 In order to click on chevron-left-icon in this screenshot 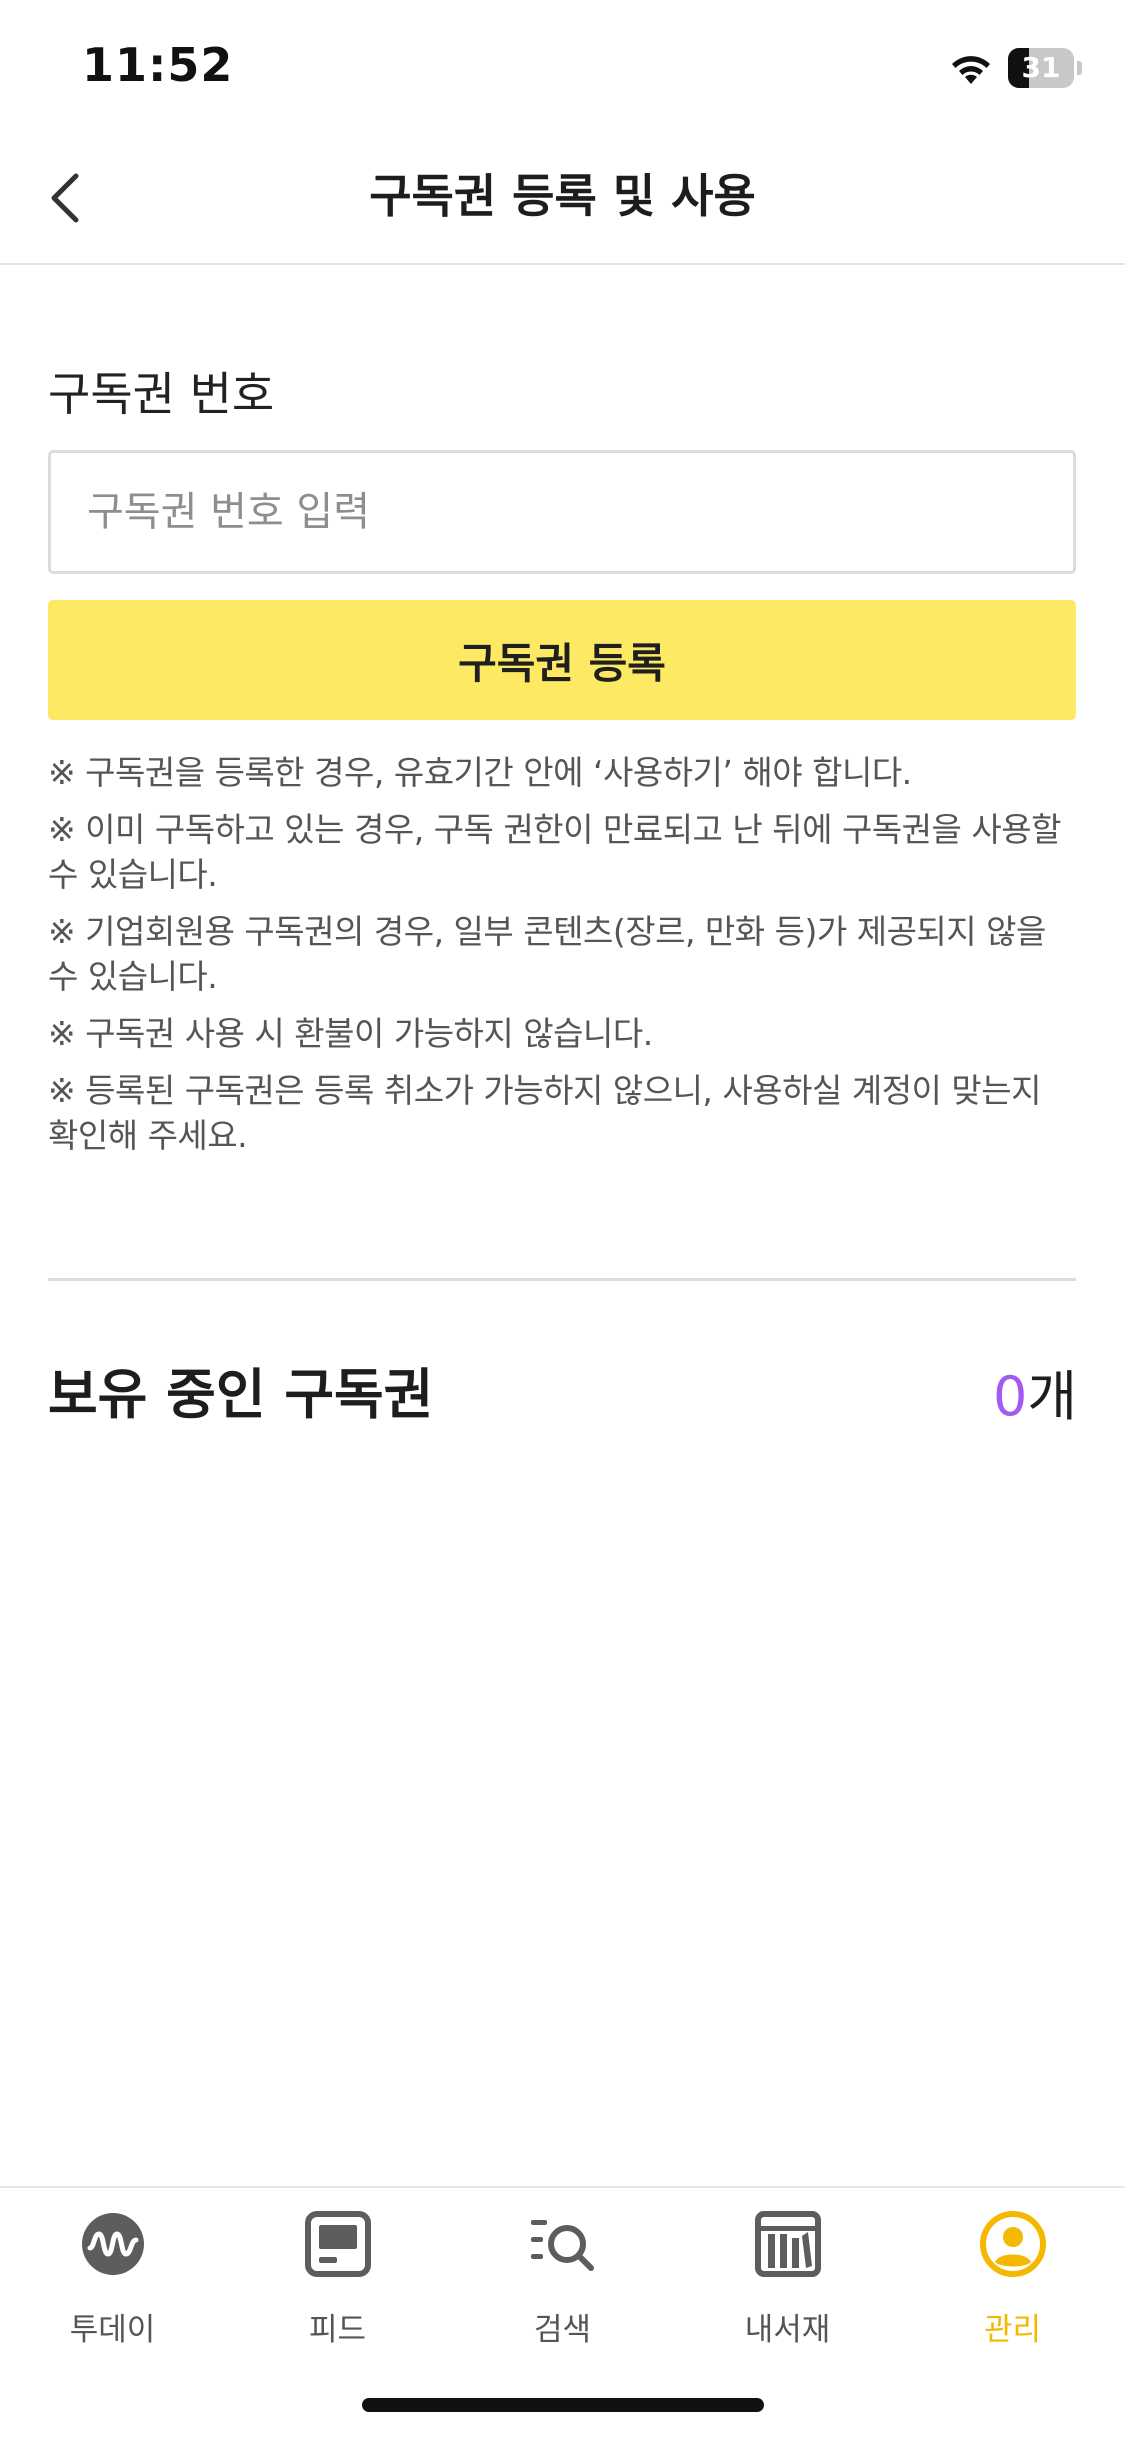, I will do `click(65, 198)`.